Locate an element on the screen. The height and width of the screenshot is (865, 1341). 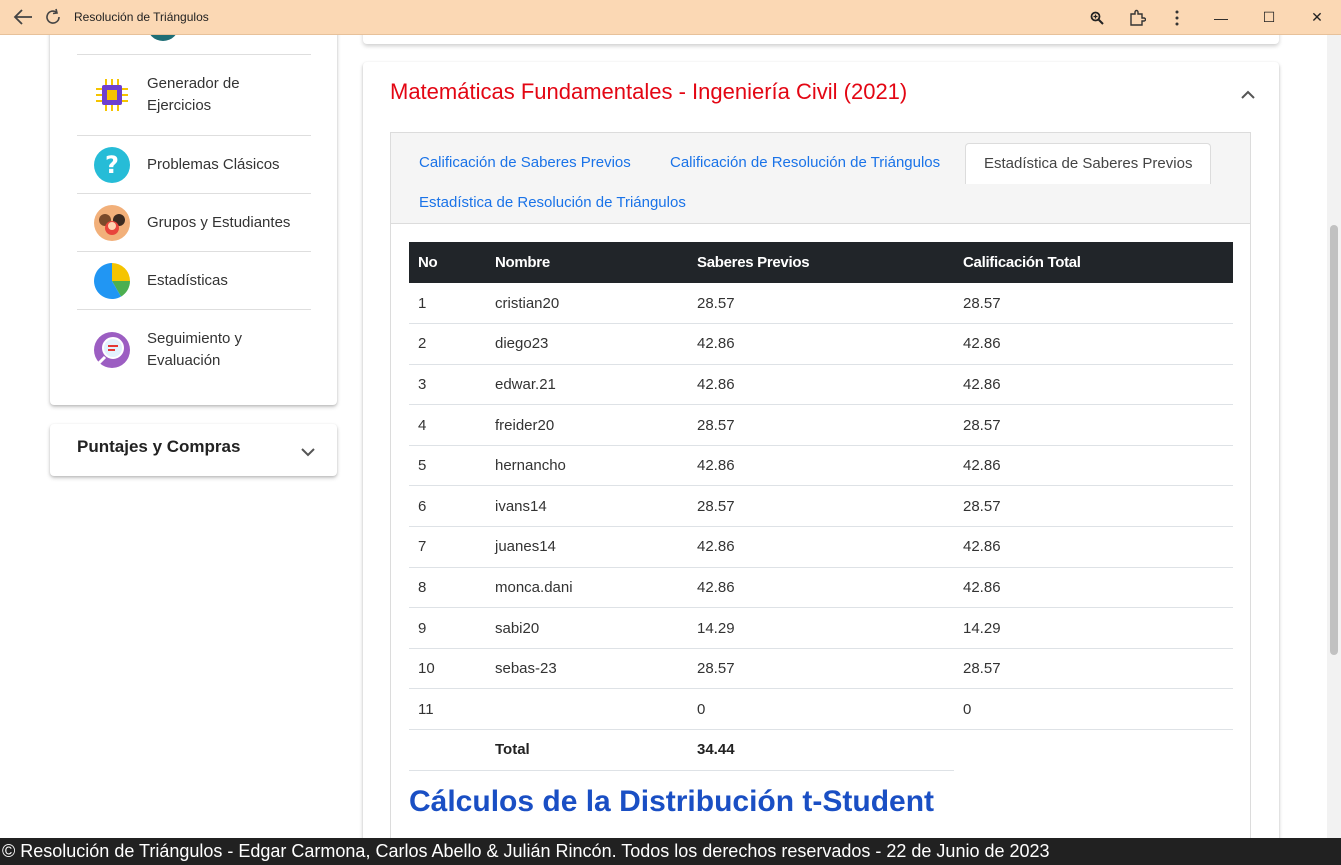
cell: 4 is located at coordinates (447, 425).